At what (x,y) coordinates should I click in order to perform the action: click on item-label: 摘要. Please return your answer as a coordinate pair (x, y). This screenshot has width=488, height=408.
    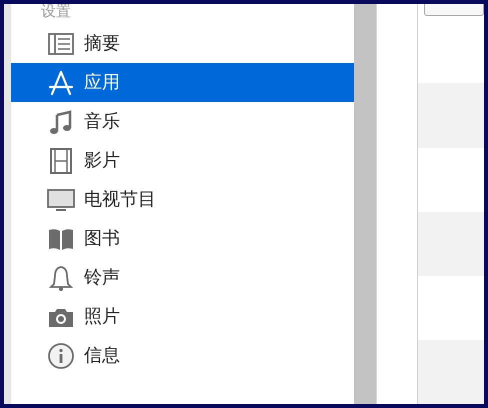
    Looking at the image, I should click on (102, 44).